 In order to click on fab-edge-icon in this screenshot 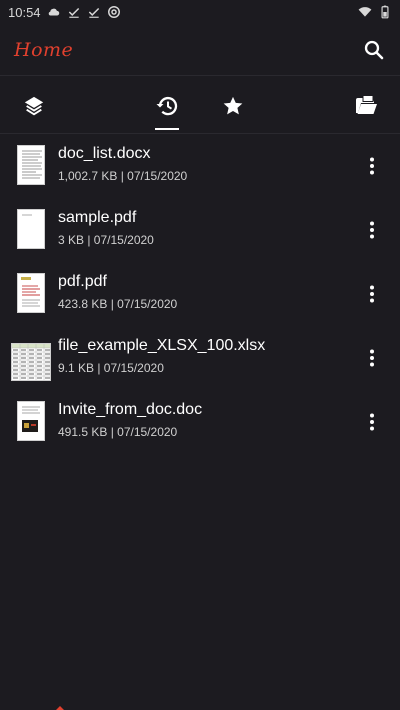, I will do `click(60, 708)`.